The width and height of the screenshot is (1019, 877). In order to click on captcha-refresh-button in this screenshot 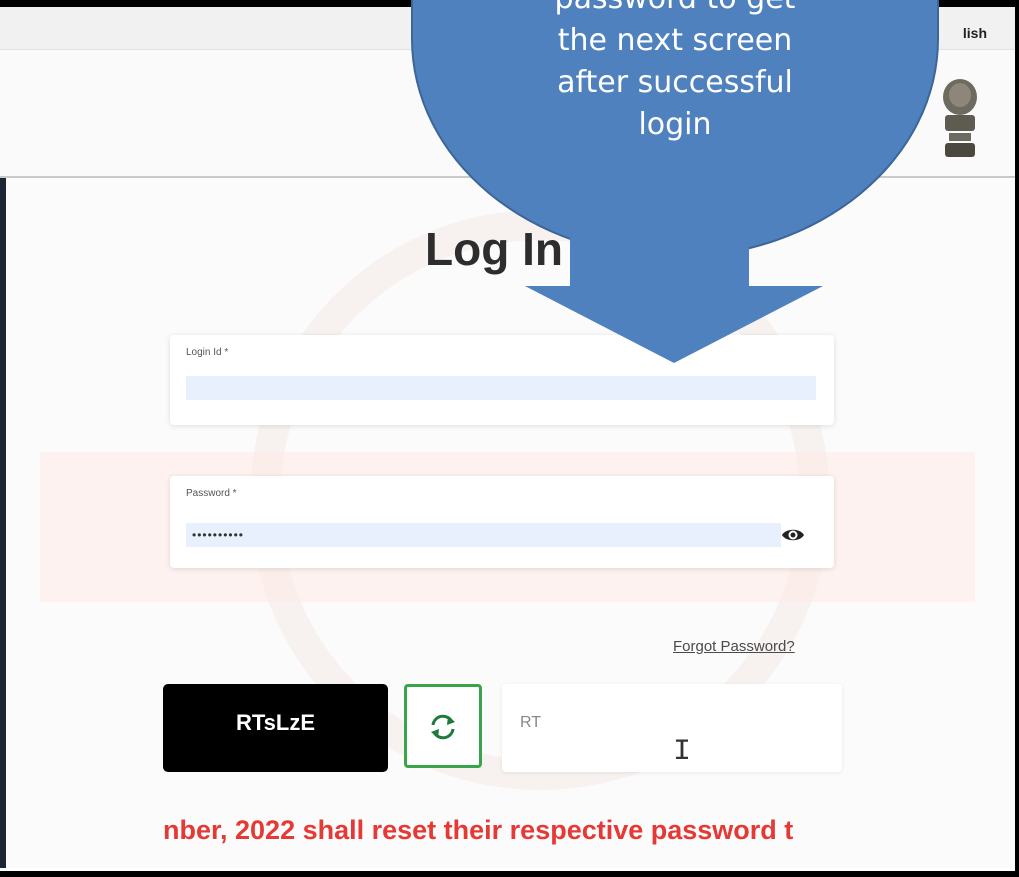, I will do `click(443, 726)`.